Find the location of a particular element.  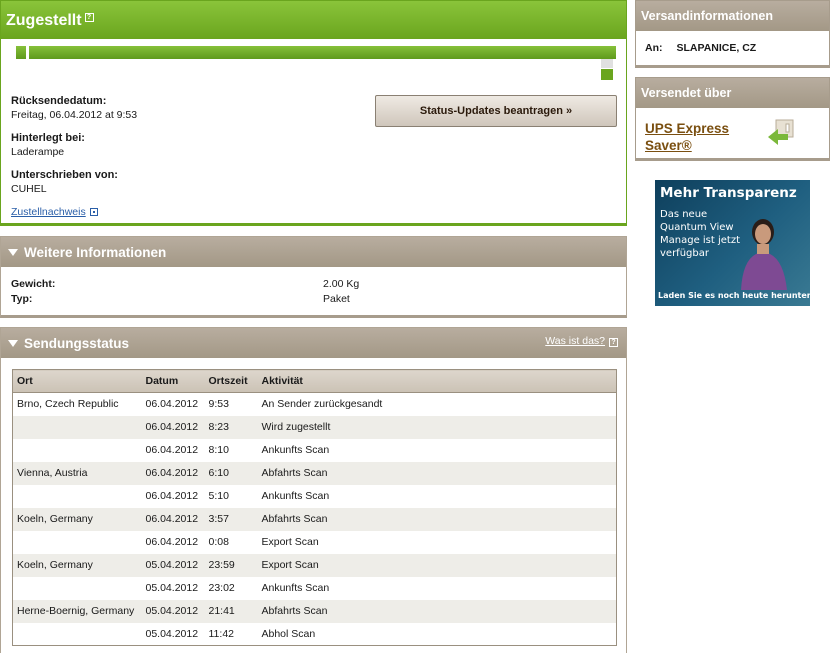

table-row: 06.04.2012 8:10 Ankunfts Scan is located at coordinates (315, 450).